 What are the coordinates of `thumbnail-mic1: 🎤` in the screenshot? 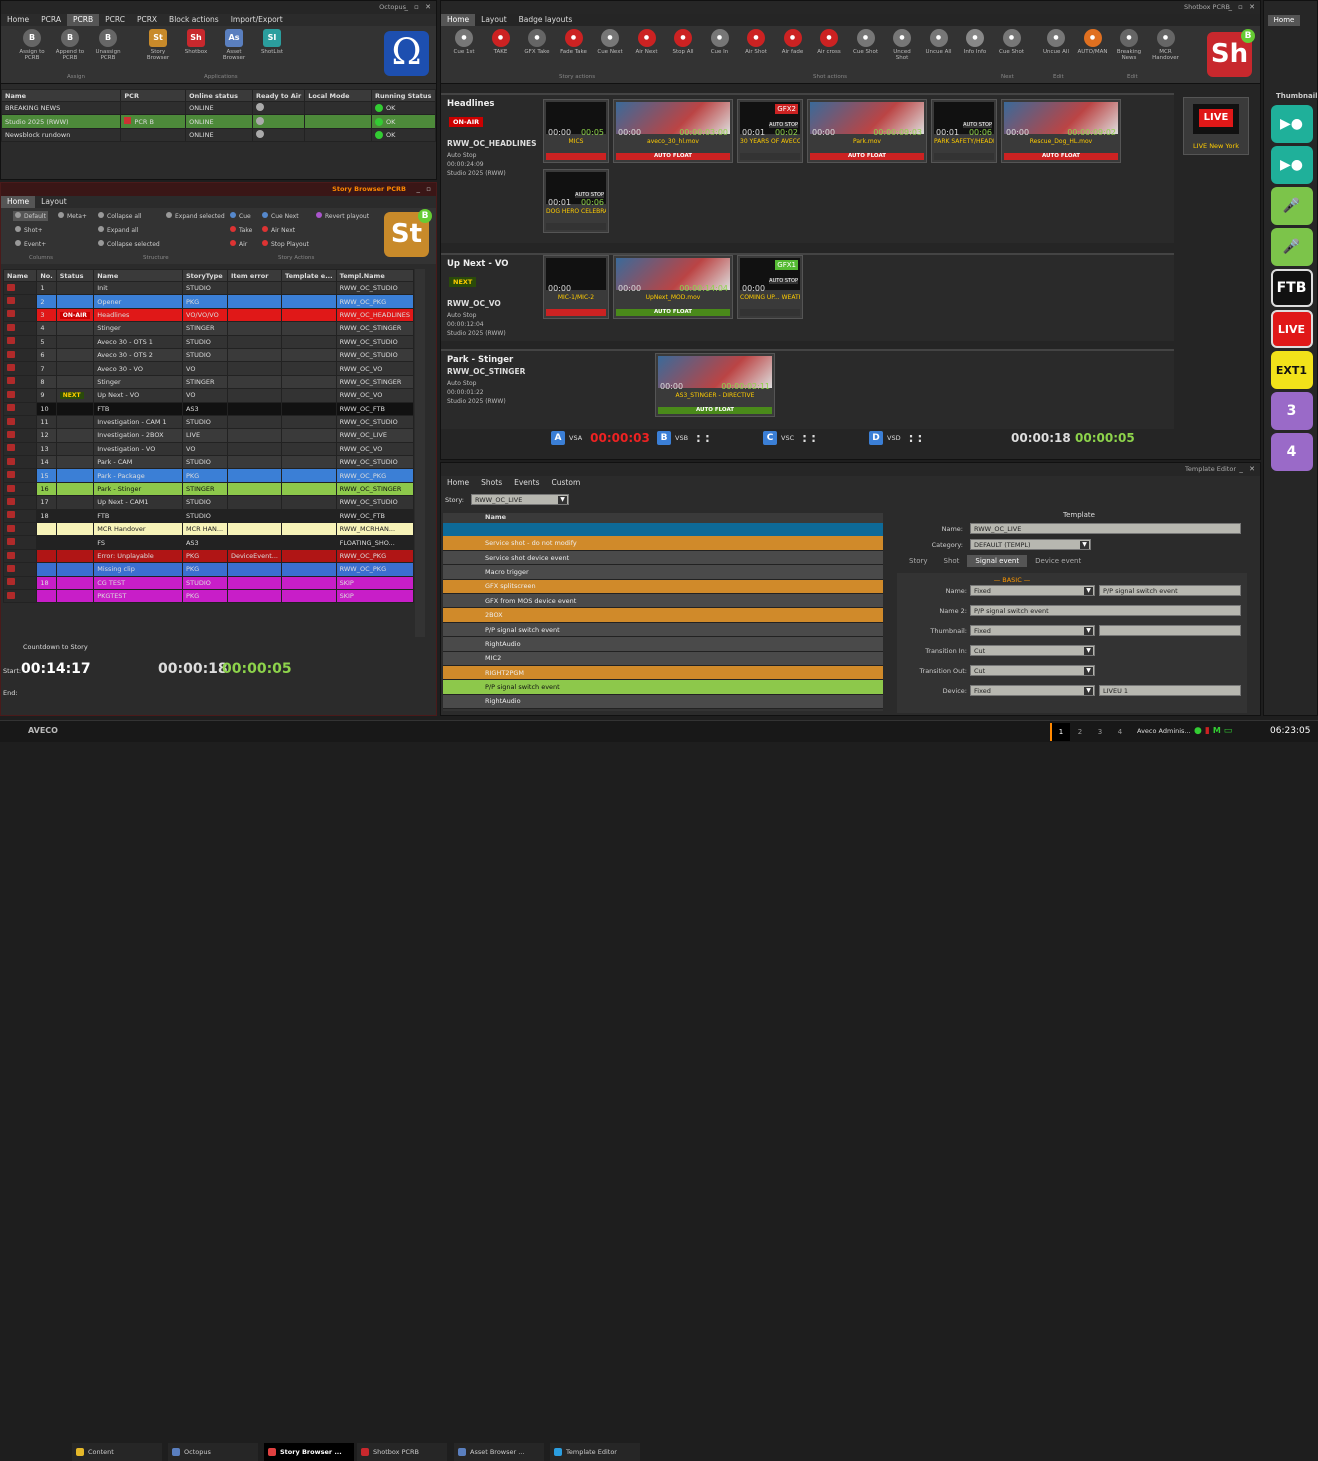 It's located at (1291, 206).